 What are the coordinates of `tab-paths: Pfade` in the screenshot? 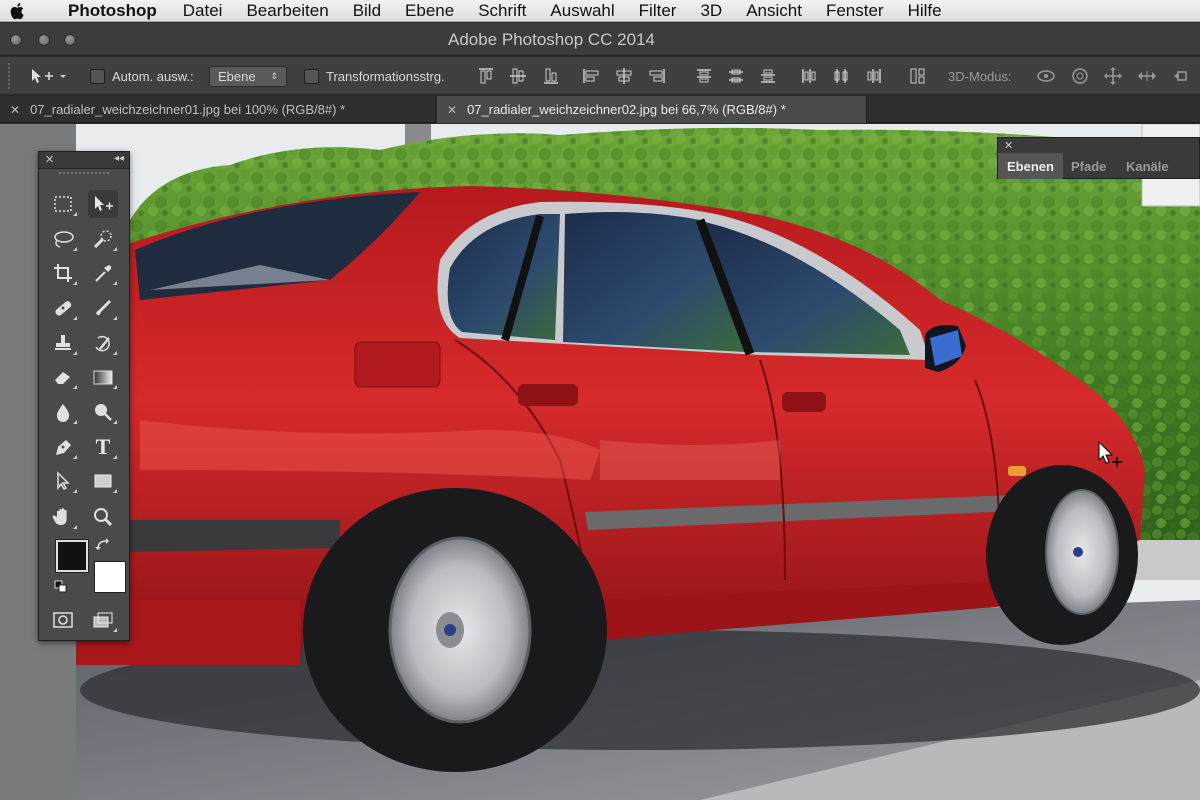 It's located at (1088, 166).